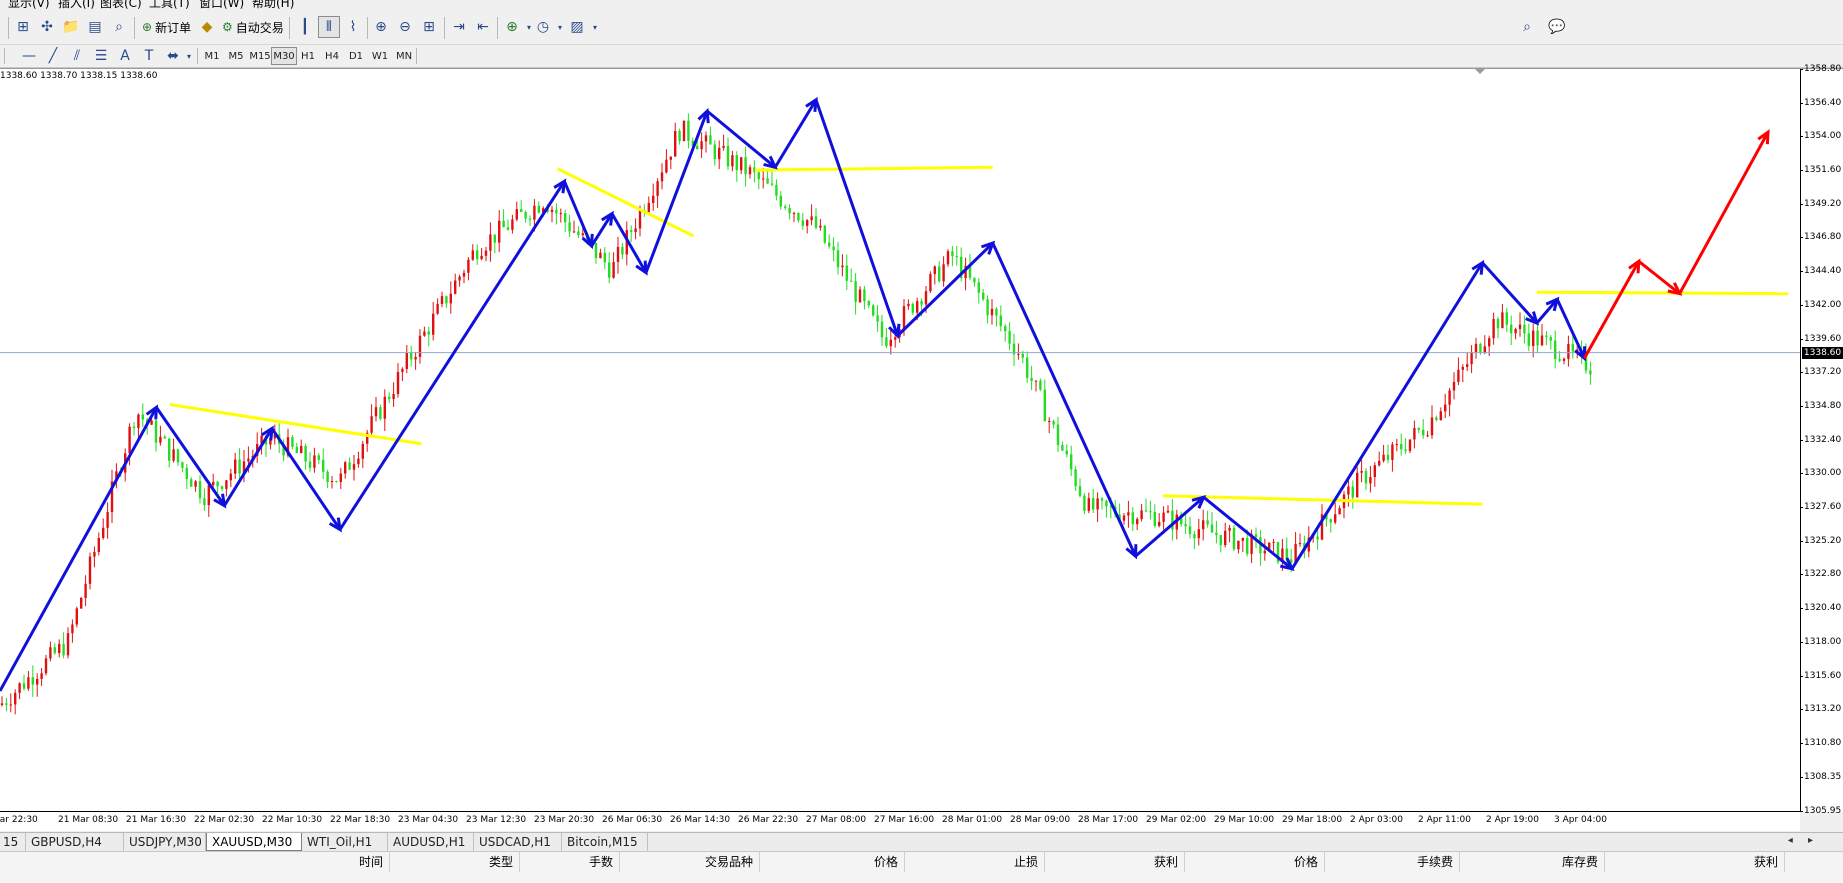 The height and width of the screenshot is (883, 1843). What do you see at coordinates (1820, 709) in the screenshot?
I see `price-tick: 1313.20` at bounding box center [1820, 709].